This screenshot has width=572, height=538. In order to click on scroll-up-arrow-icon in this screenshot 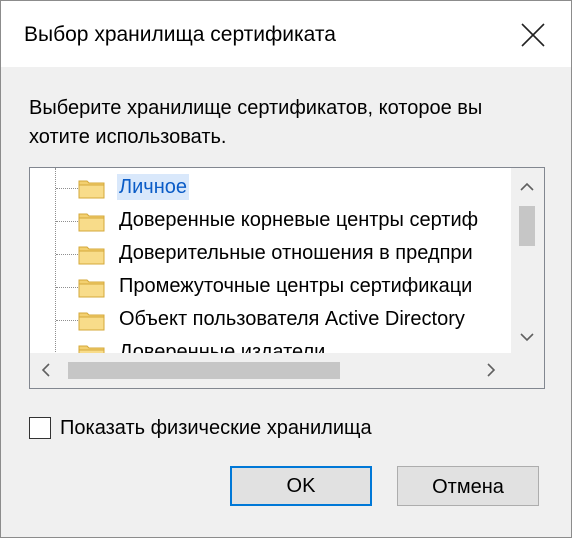, I will do `click(527, 188)`.